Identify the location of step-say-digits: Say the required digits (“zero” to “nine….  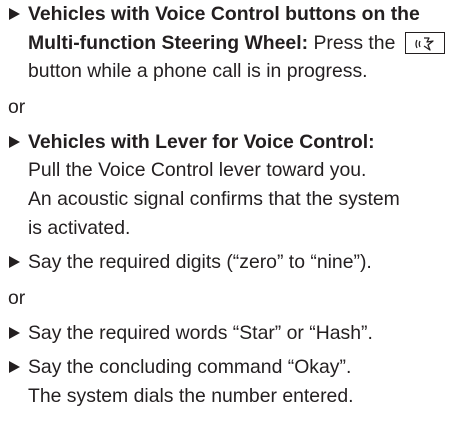
(239, 262).